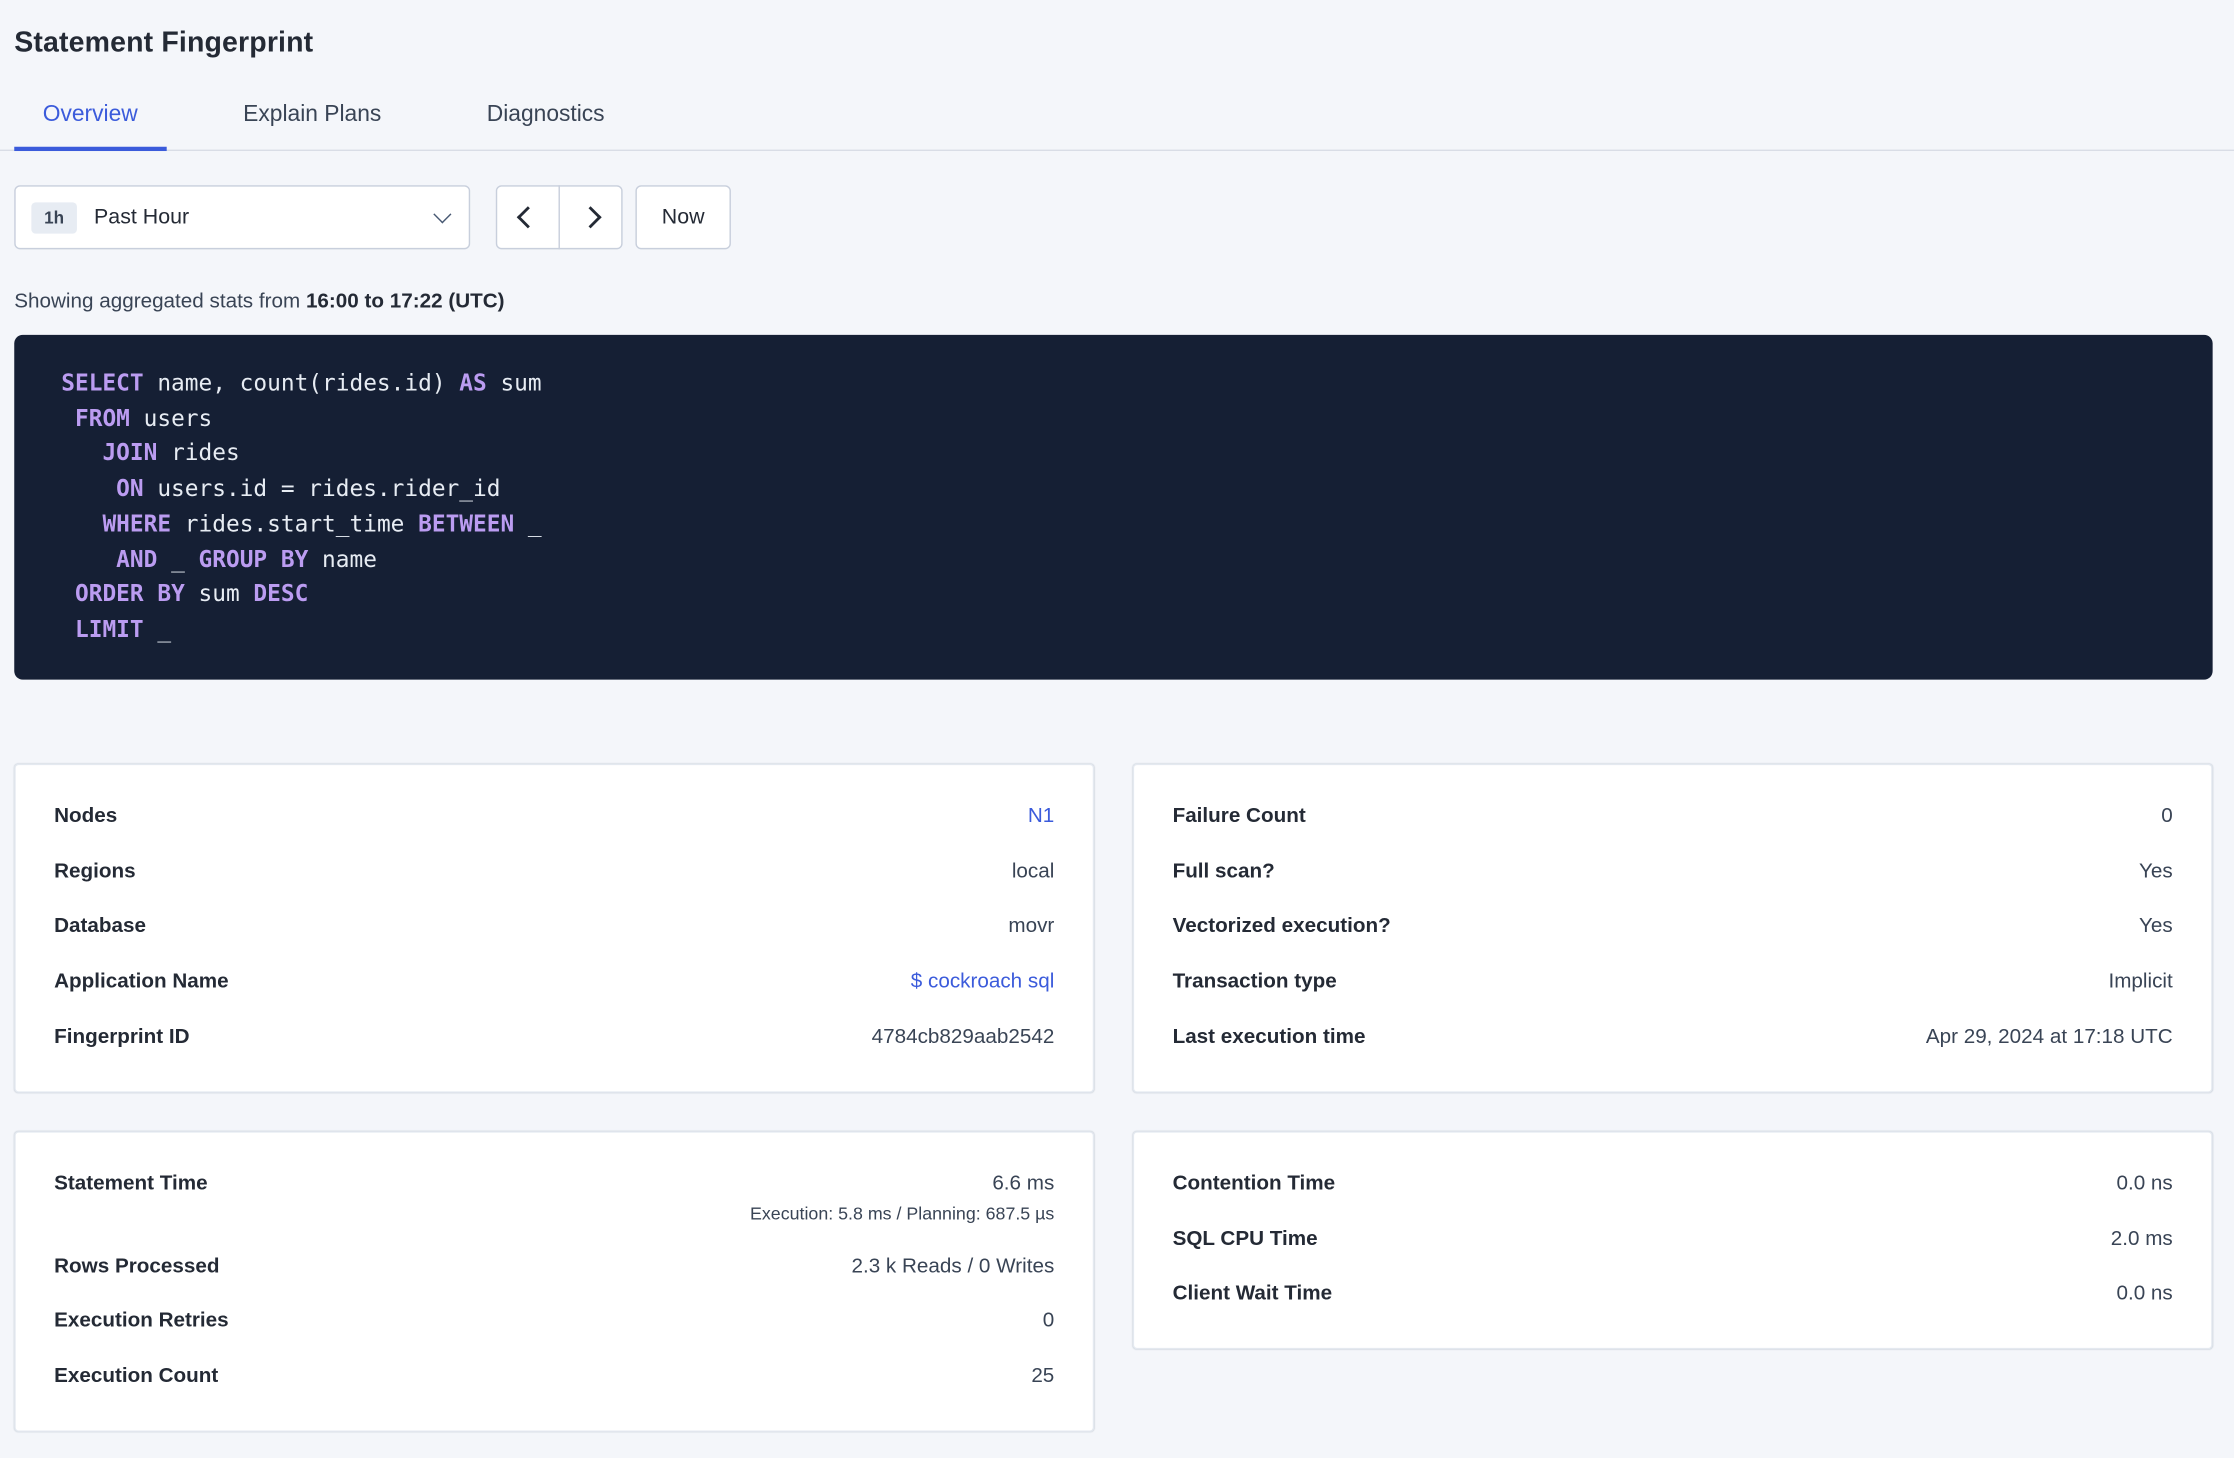 This screenshot has width=2234, height=1458. I want to click on row-label: Execution Count, so click(136, 1376).